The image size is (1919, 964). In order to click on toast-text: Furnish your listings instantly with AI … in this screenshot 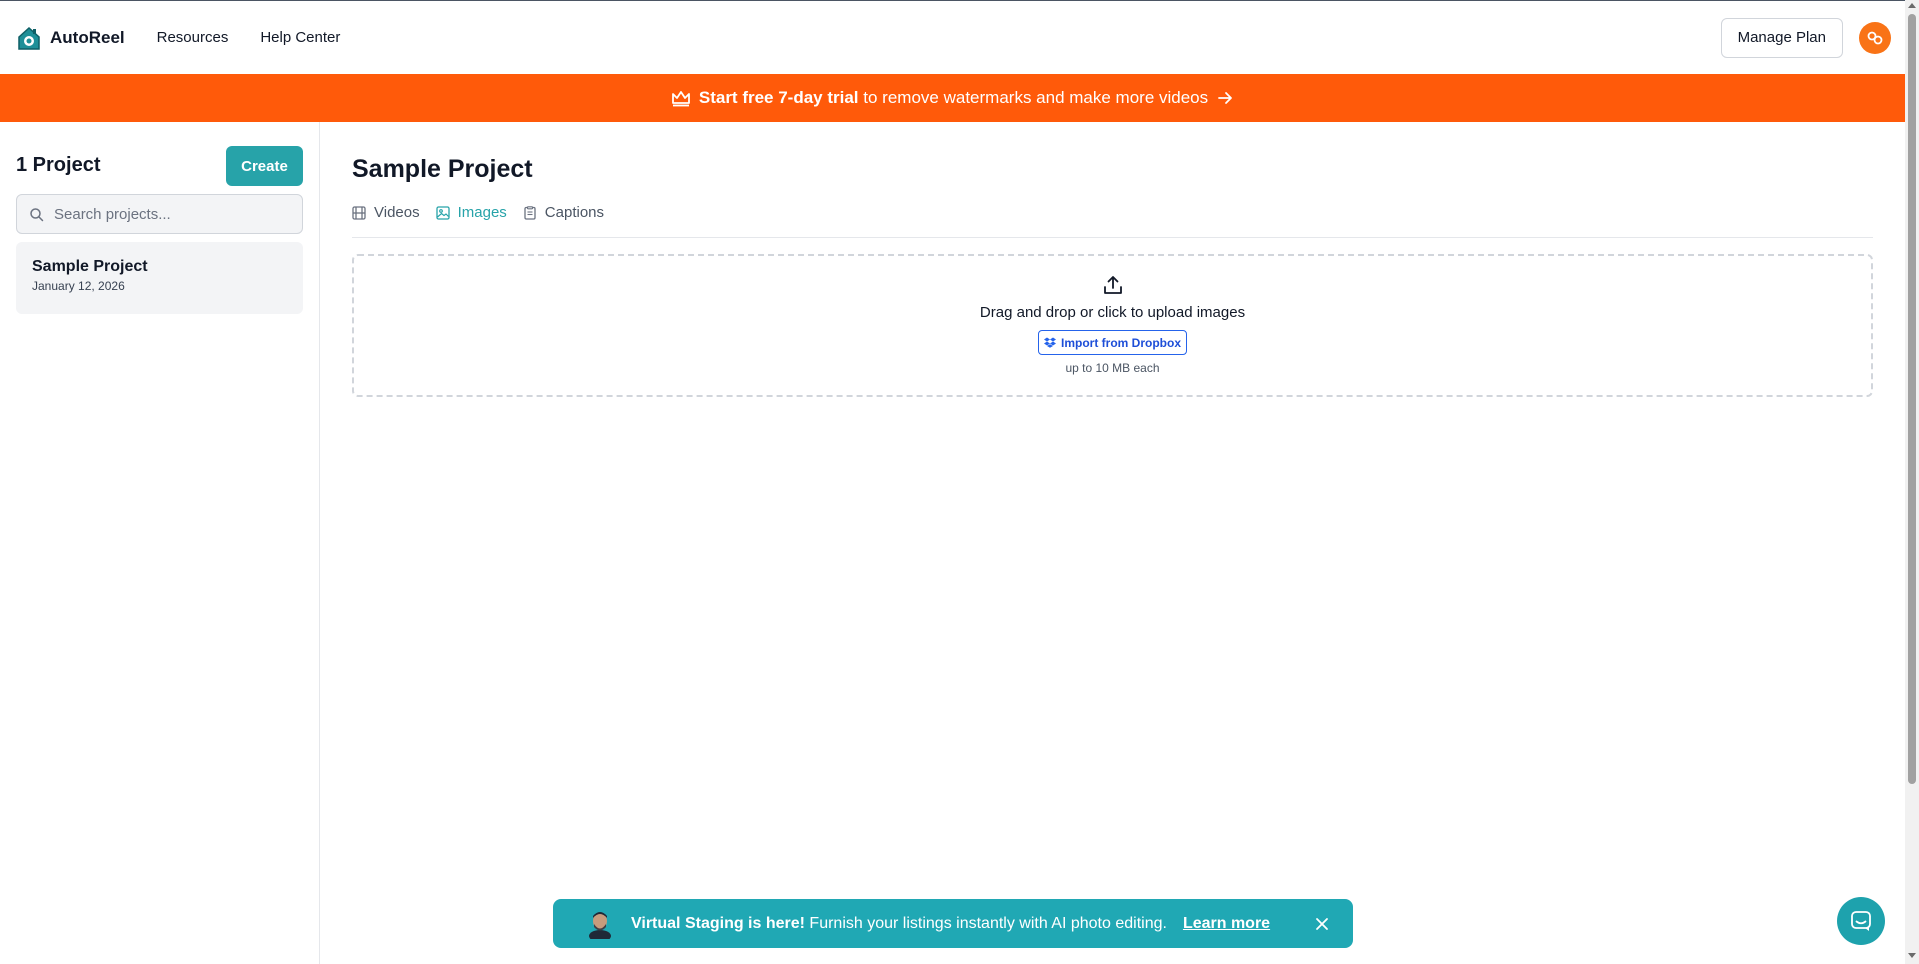, I will do `click(988, 923)`.